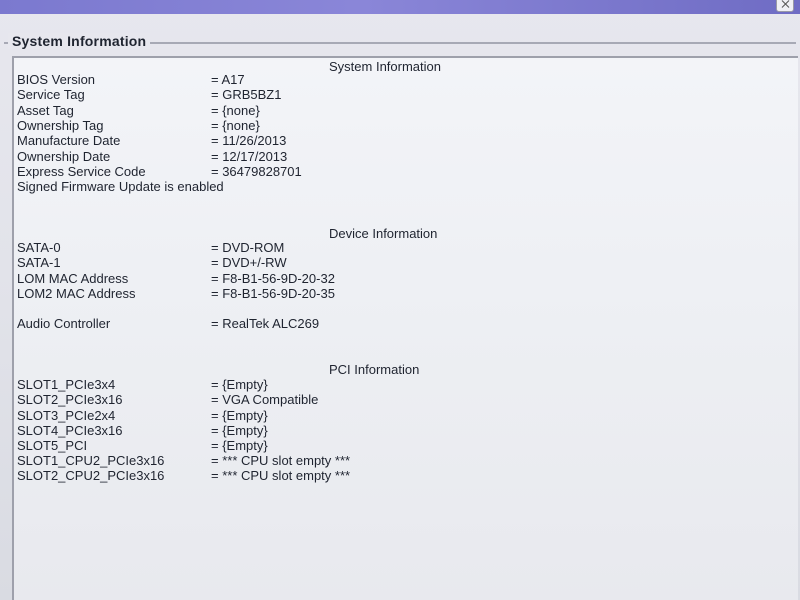  Describe the element at coordinates (265, 399) in the screenshot. I see `value-slot2-pcie3x16: = VGA Compatible` at that location.